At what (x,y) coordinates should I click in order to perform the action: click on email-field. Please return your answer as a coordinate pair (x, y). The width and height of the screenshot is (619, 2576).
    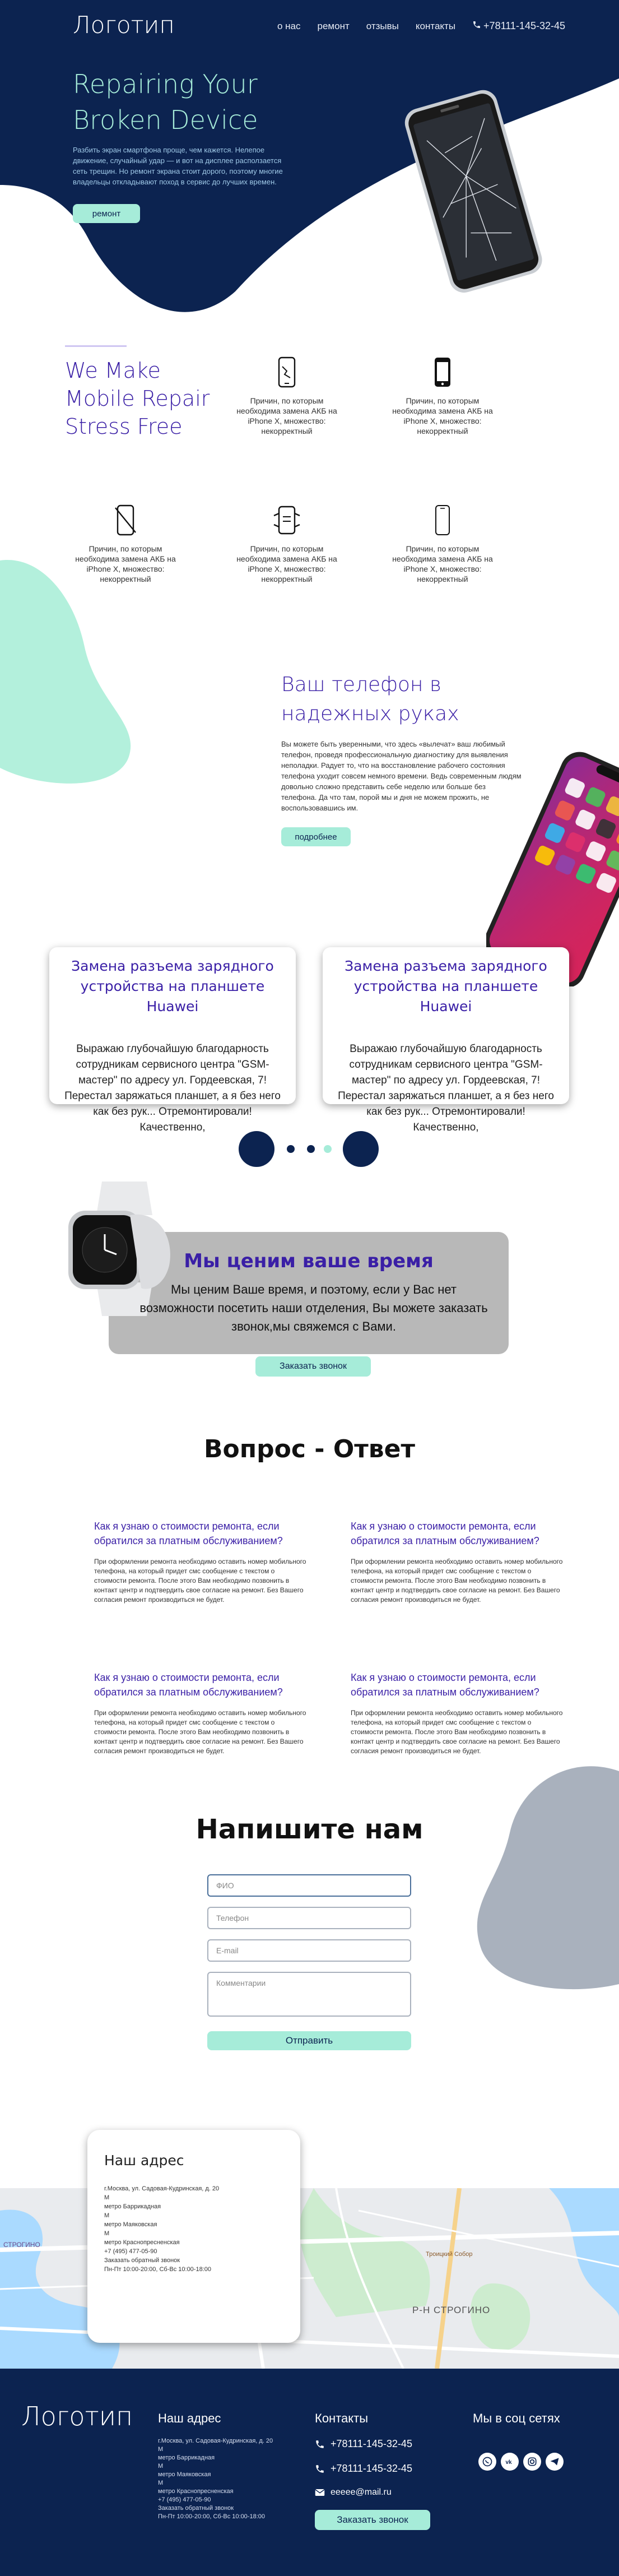
    Looking at the image, I should click on (309, 1950).